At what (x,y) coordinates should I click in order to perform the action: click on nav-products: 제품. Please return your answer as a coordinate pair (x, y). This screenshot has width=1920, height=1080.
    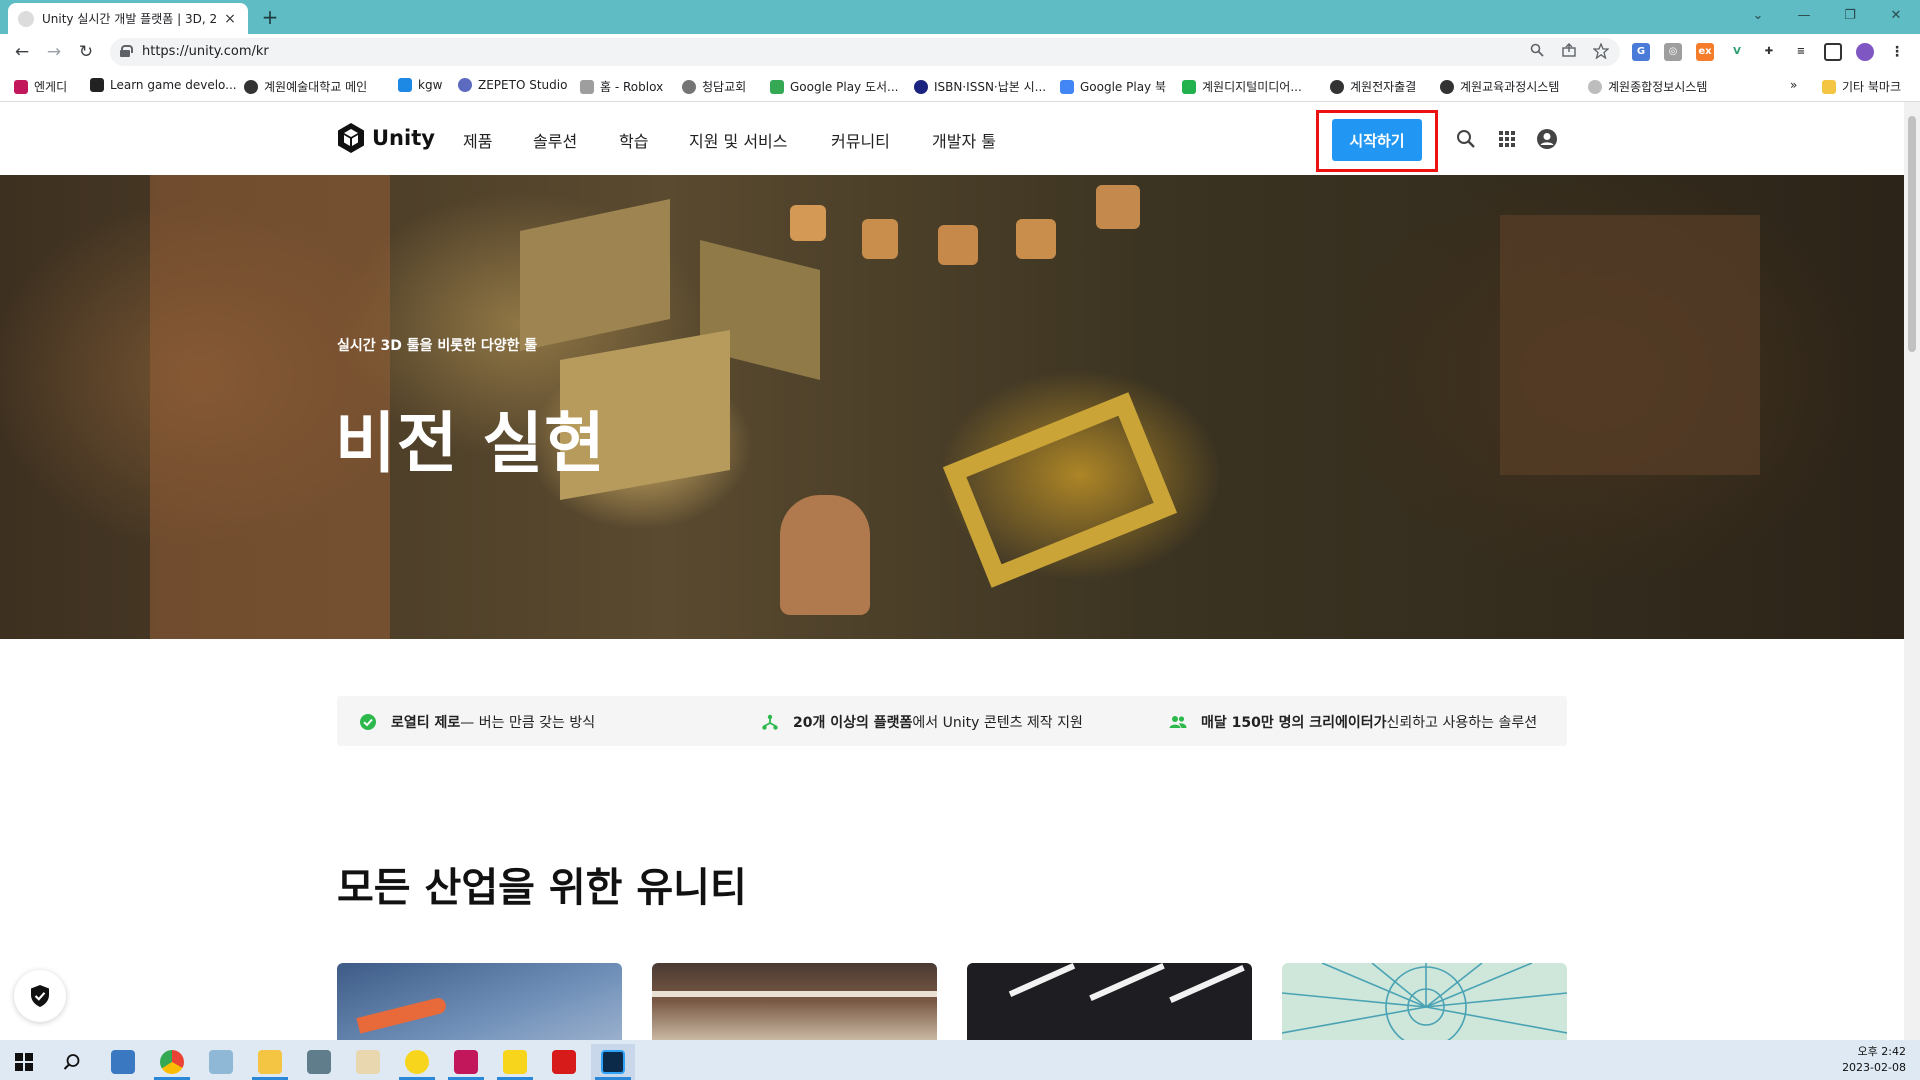
    Looking at the image, I should click on (477, 140).